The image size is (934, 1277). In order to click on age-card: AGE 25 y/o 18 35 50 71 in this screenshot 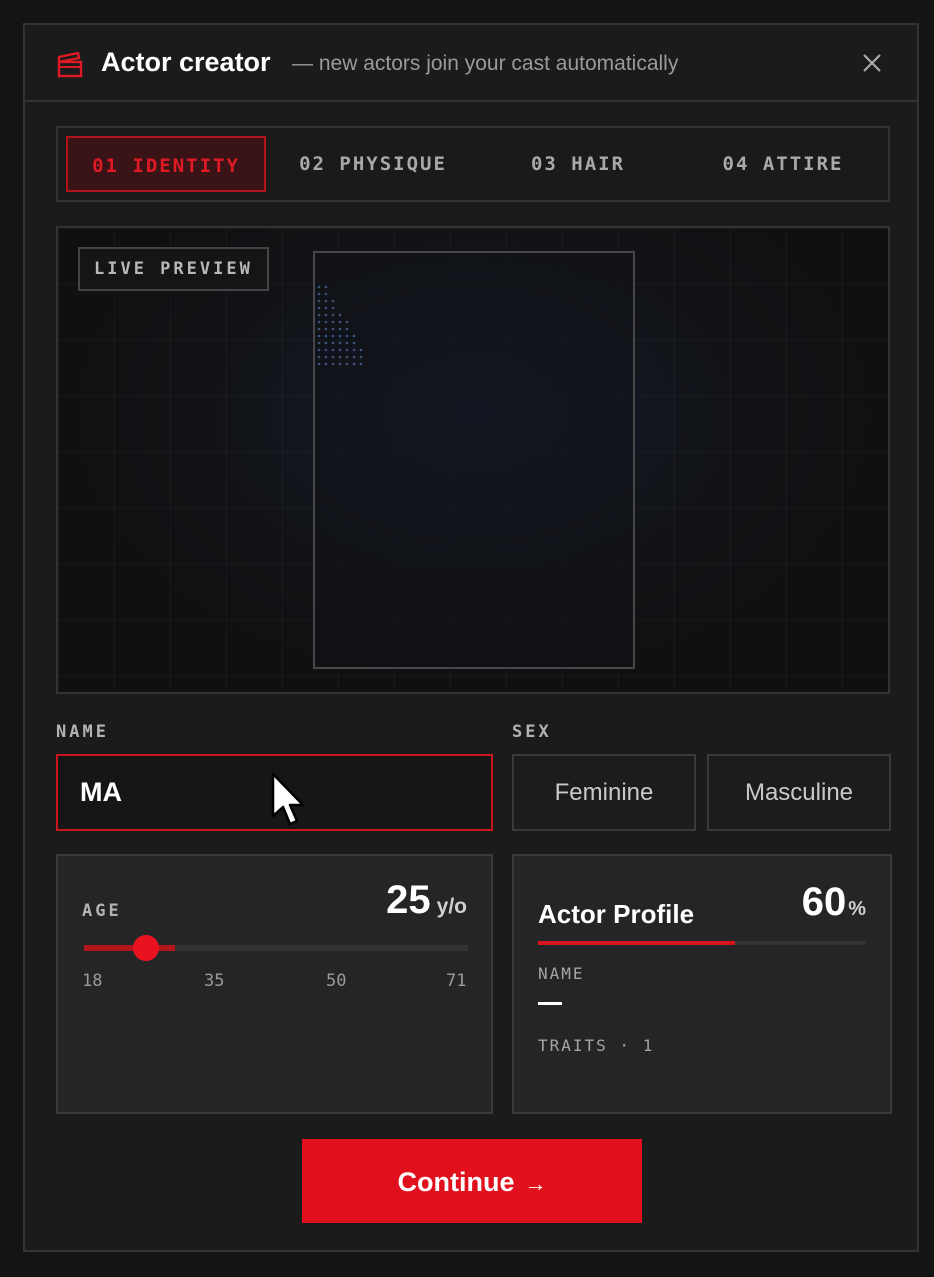, I will do `click(274, 984)`.